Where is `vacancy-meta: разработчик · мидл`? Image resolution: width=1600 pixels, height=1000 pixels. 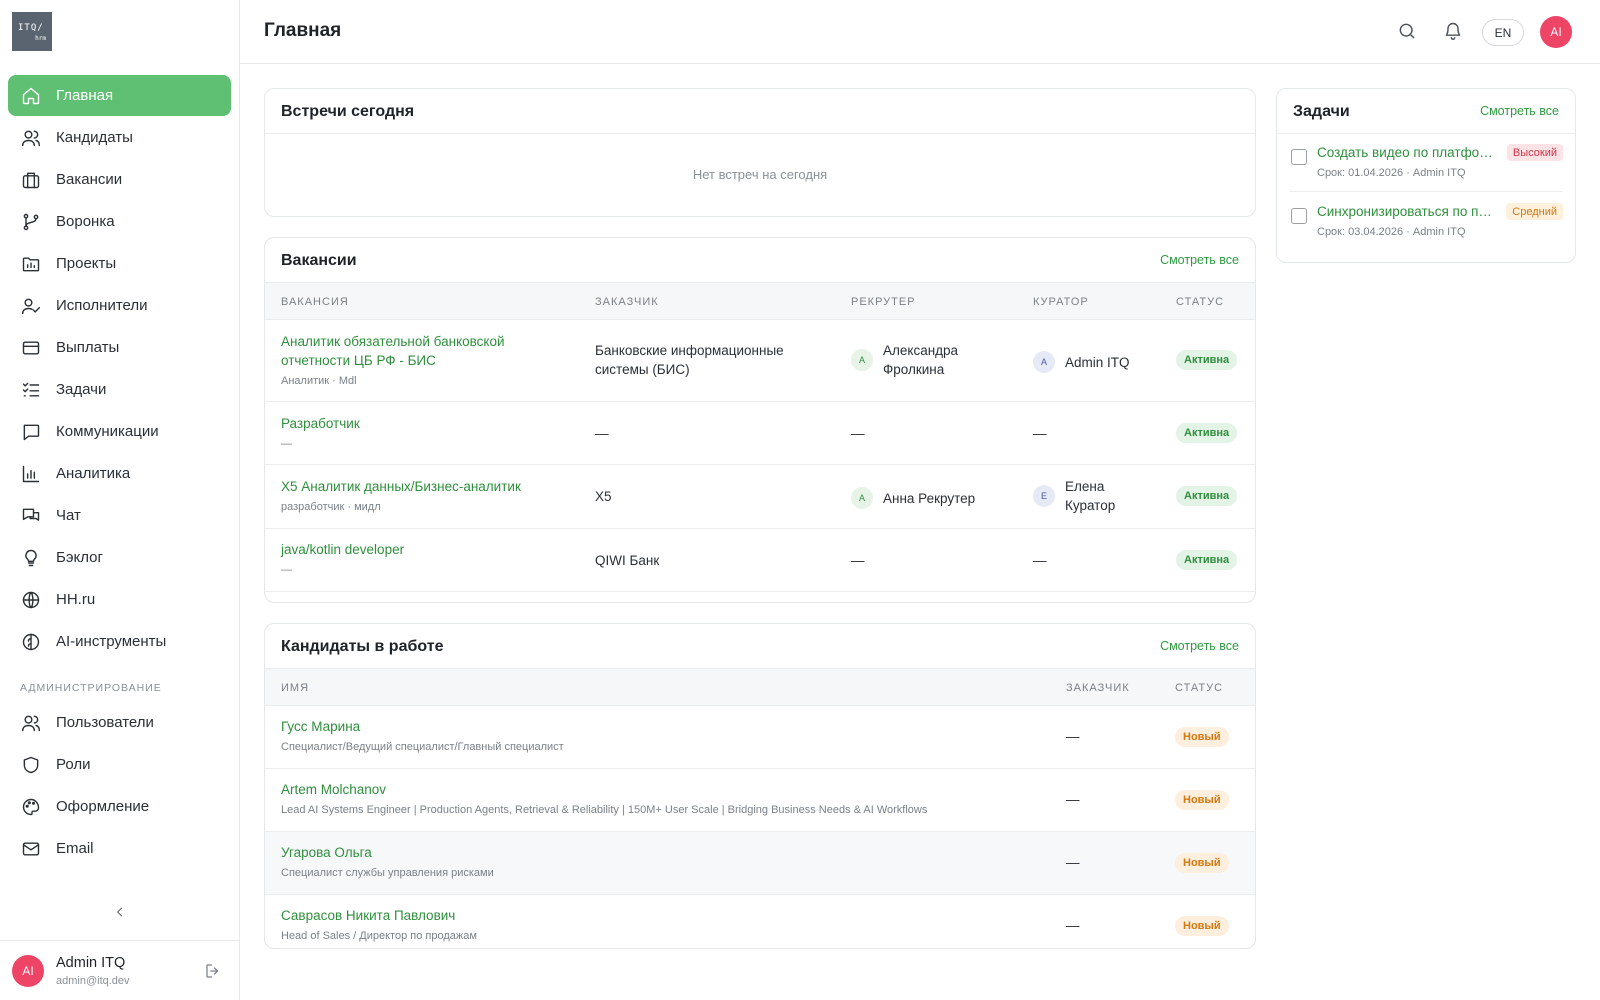 vacancy-meta: разработчик · мидл is located at coordinates (331, 507).